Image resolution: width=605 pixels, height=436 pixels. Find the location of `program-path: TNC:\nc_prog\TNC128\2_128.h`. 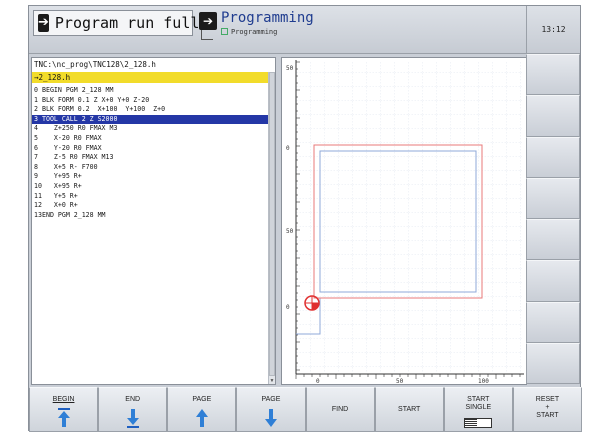

program-path: TNC:\nc_prog\TNC128\2_128.h is located at coordinates (95, 64).